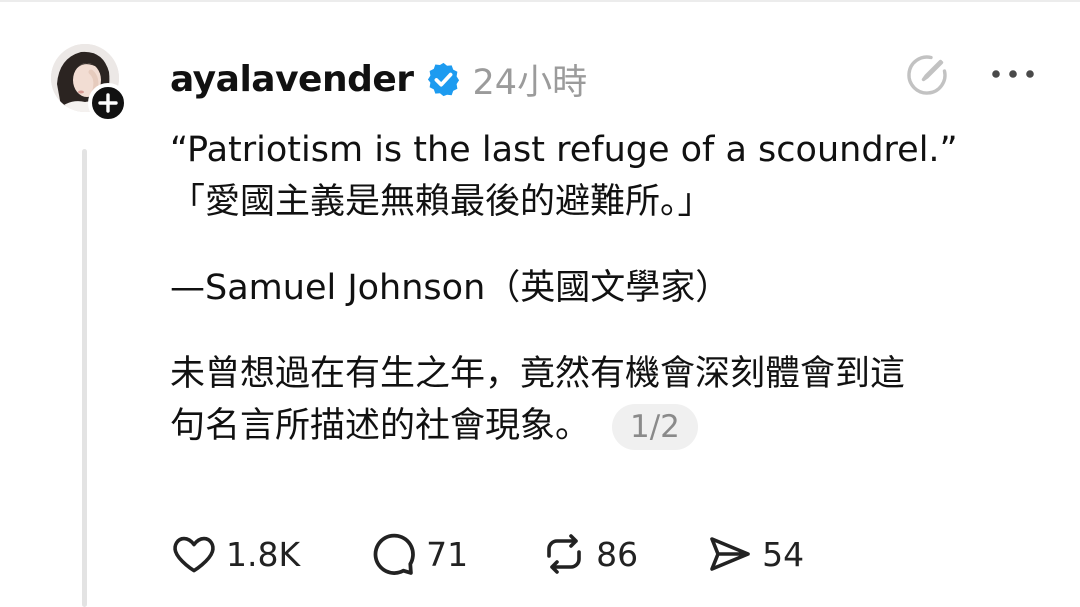 The height and width of the screenshot is (607, 1080). I want to click on post-header: ayalavender 24小時, so click(378, 79).